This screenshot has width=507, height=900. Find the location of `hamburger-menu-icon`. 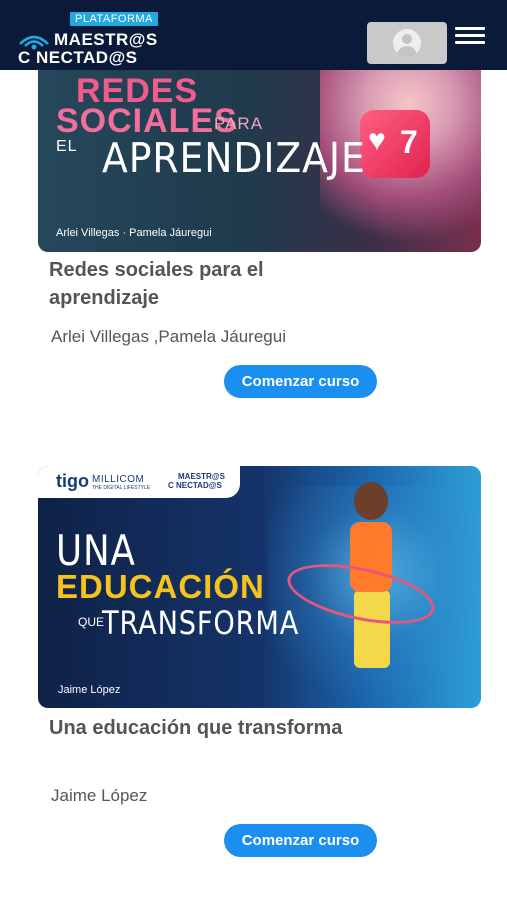

hamburger-menu-icon is located at coordinates (470, 36).